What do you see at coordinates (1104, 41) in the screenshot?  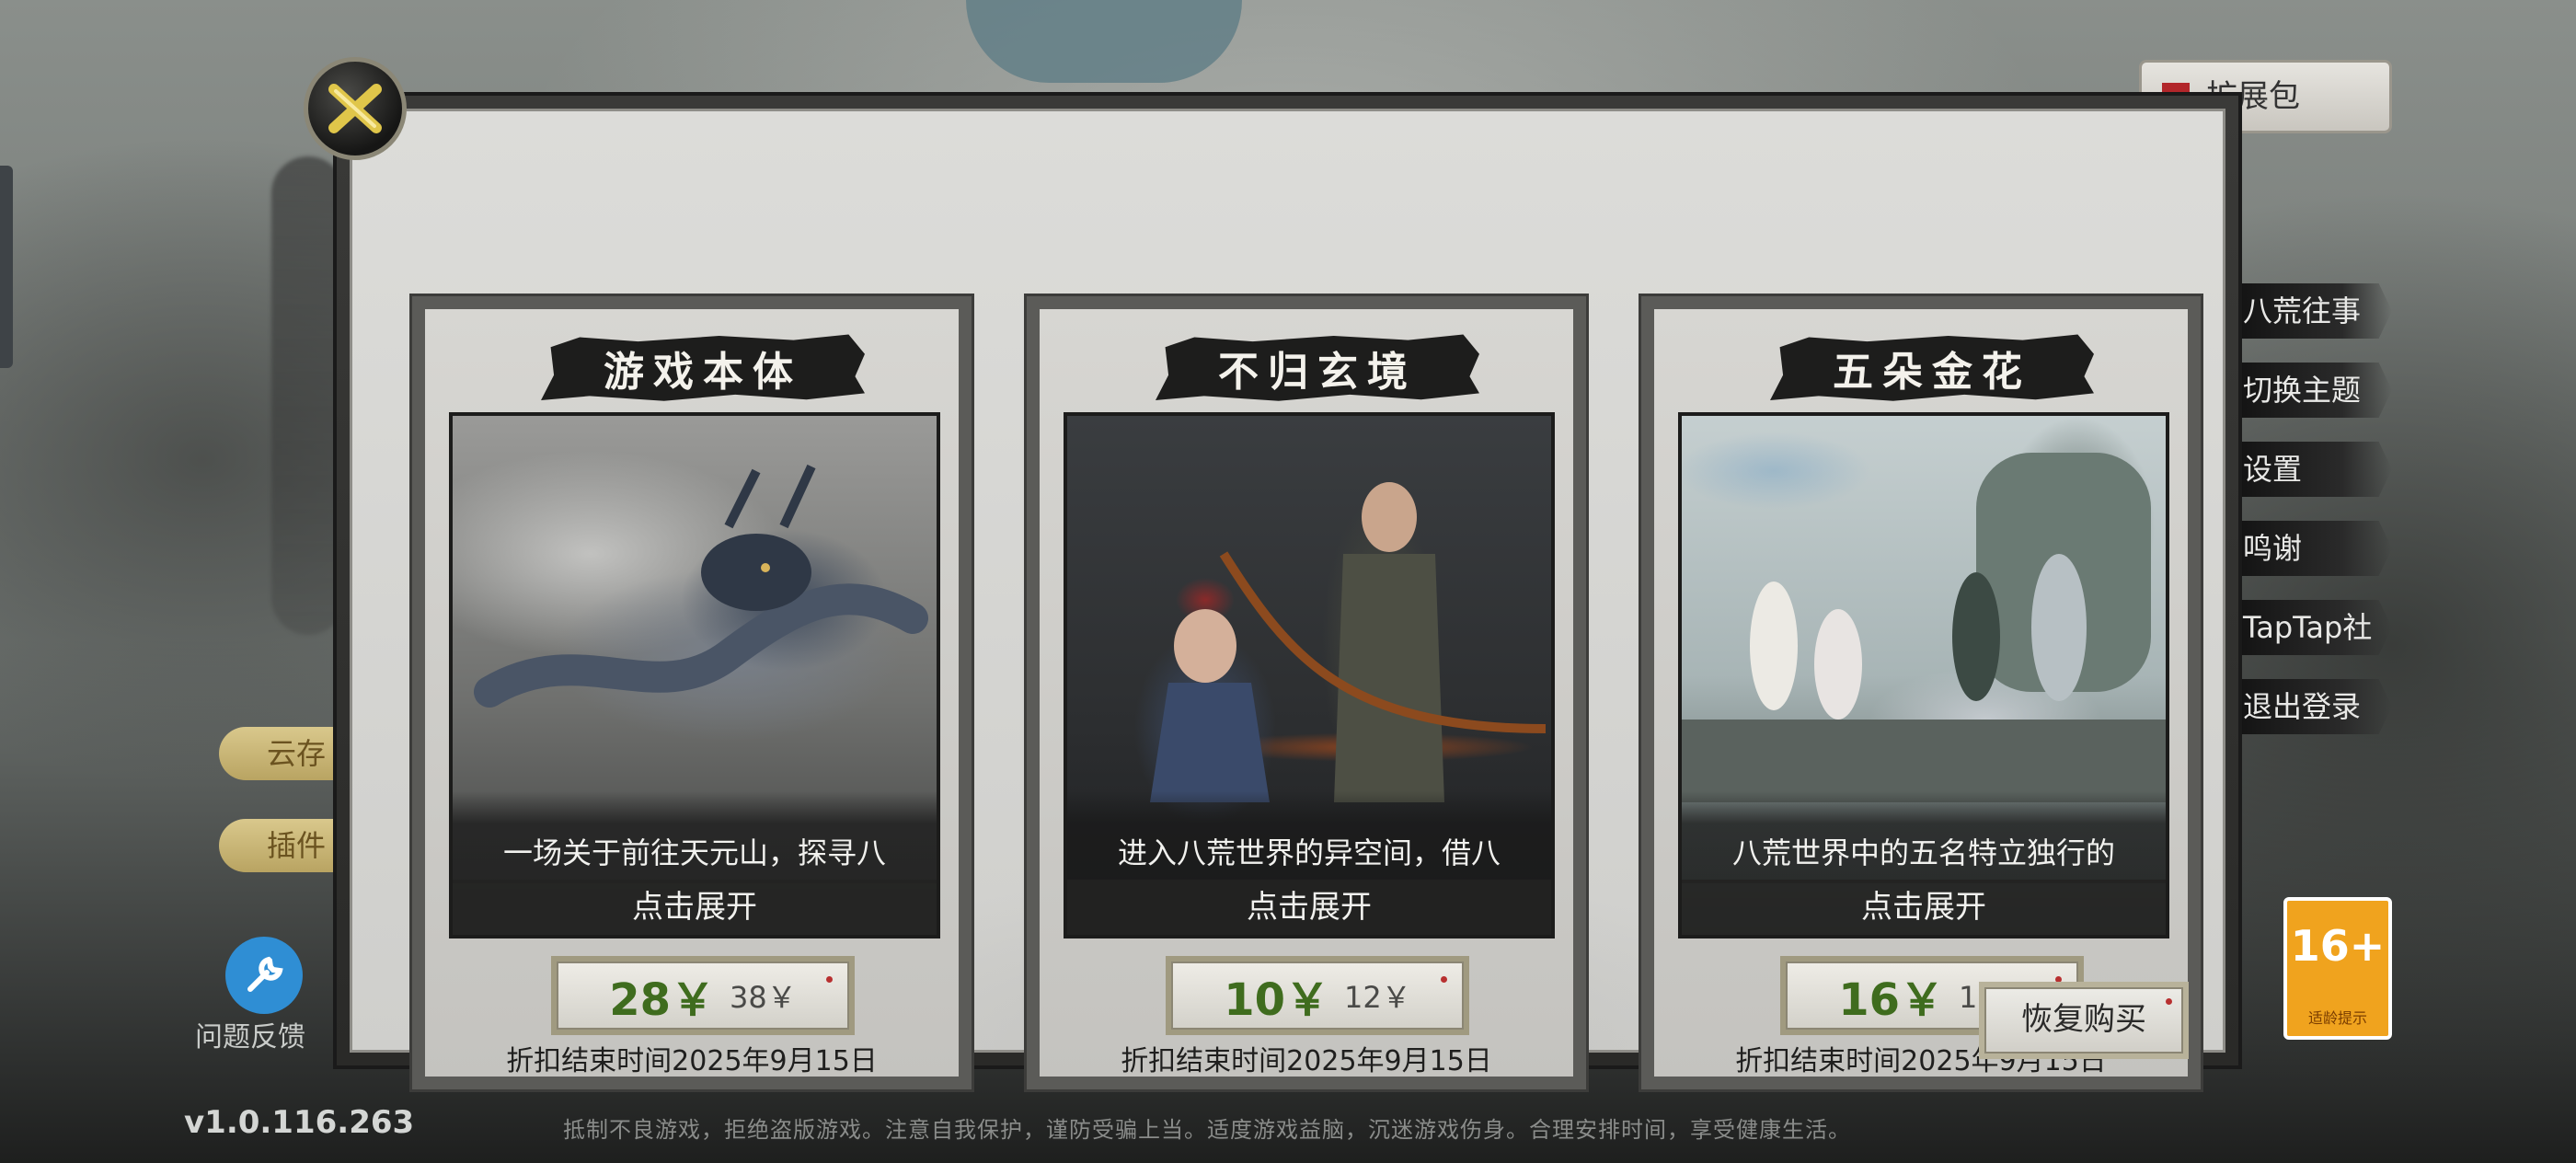 I see `background-umbrella-art` at bounding box center [1104, 41].